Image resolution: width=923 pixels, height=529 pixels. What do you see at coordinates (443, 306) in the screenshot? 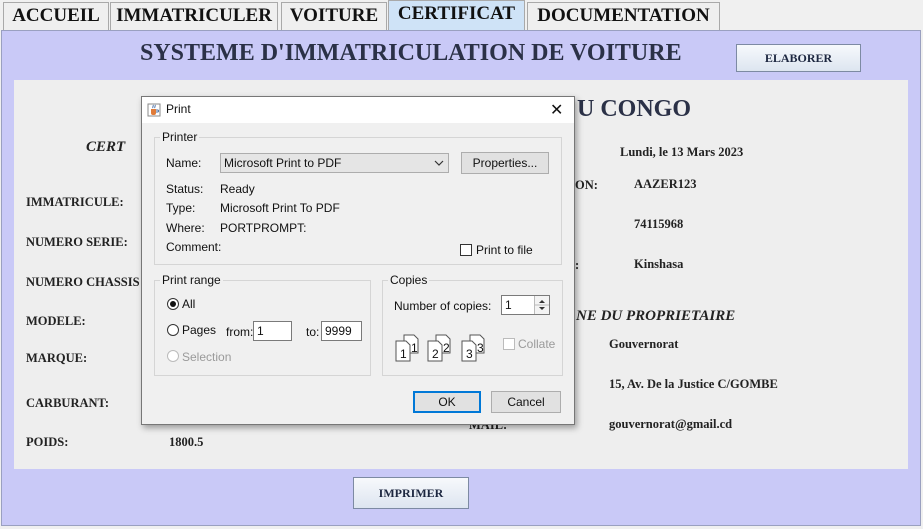
I see `copies-label: Number of copies:` at bounding box center [443, 306].